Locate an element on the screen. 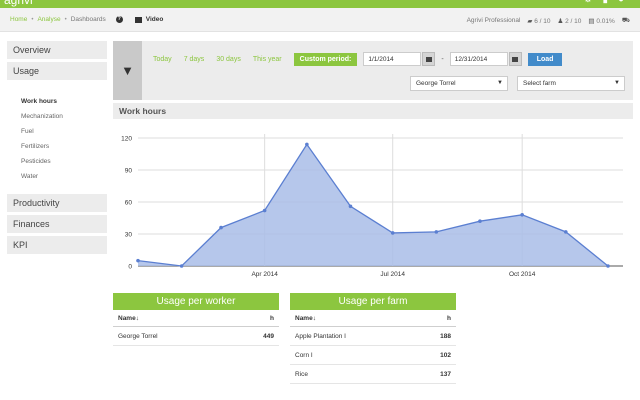 The height and width of the screenshot is (400, 640). x-tick-label: Oct 2014 is located at coordinates (522, 274).